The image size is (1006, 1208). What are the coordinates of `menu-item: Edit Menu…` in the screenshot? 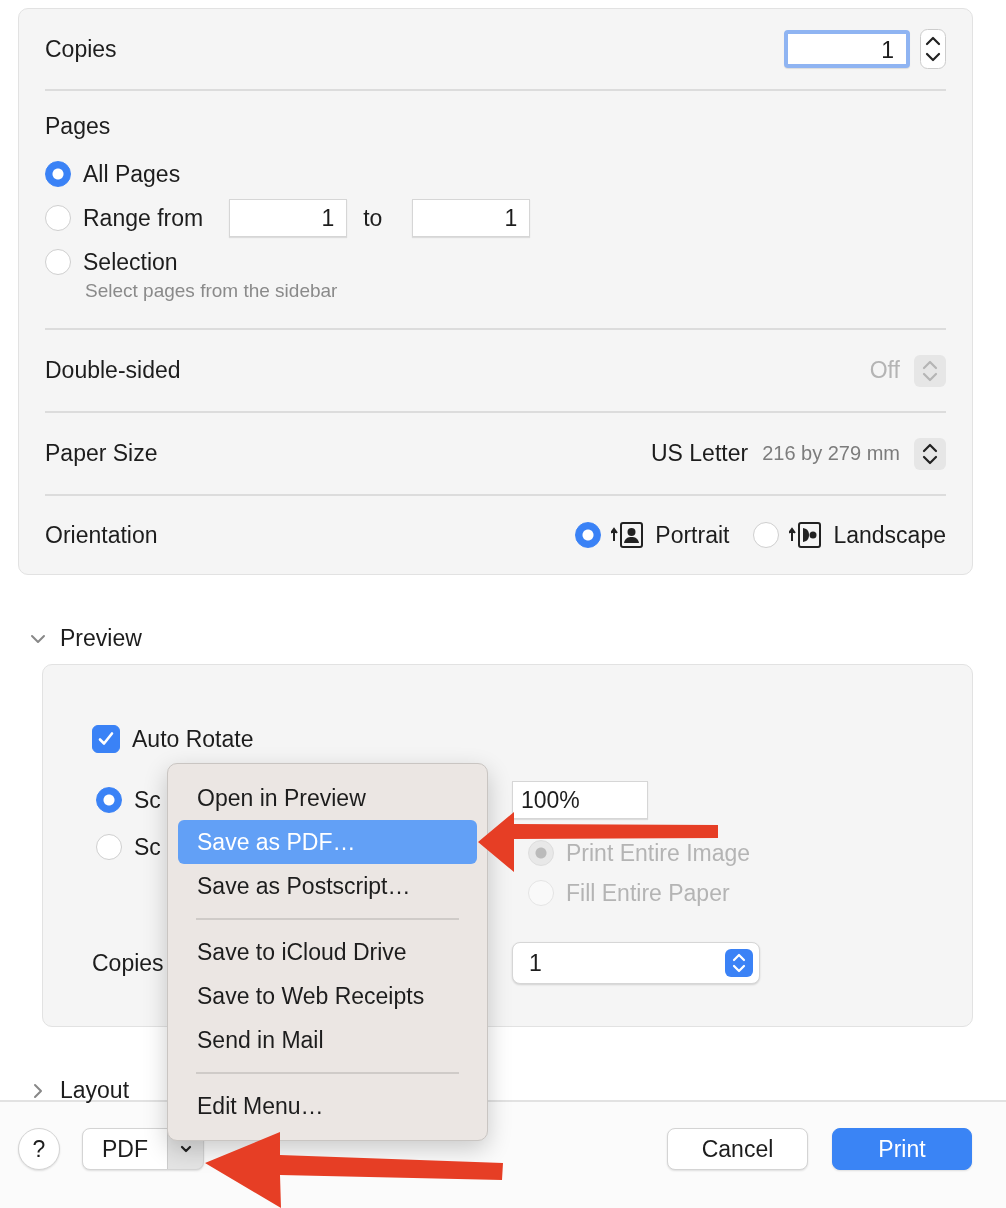 It's located at (327, 1106).